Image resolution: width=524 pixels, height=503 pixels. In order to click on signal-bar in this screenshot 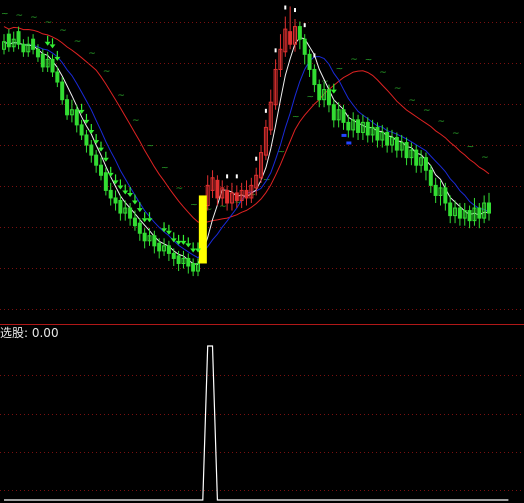, I will do `click(202, 229)`.